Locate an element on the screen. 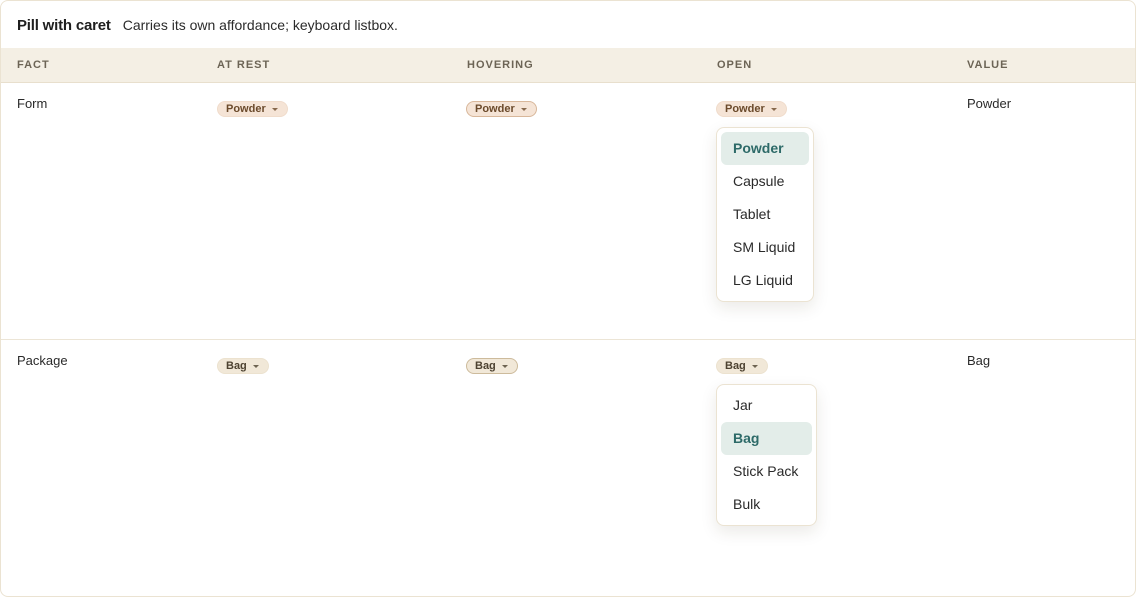  package-pill-open: Bag is located at coordinates (742, 366).